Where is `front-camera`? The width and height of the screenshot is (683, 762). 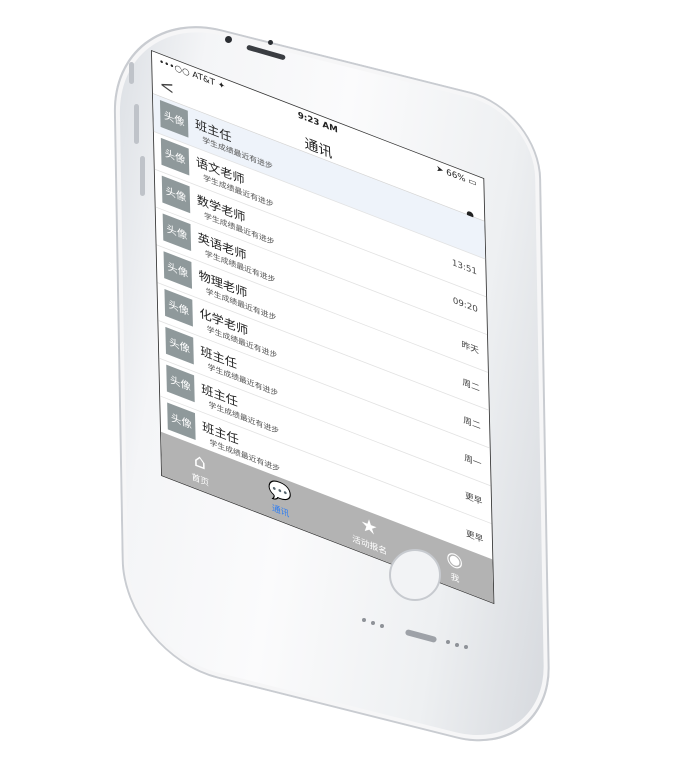
front-camera is located at coordinates (228, 39).